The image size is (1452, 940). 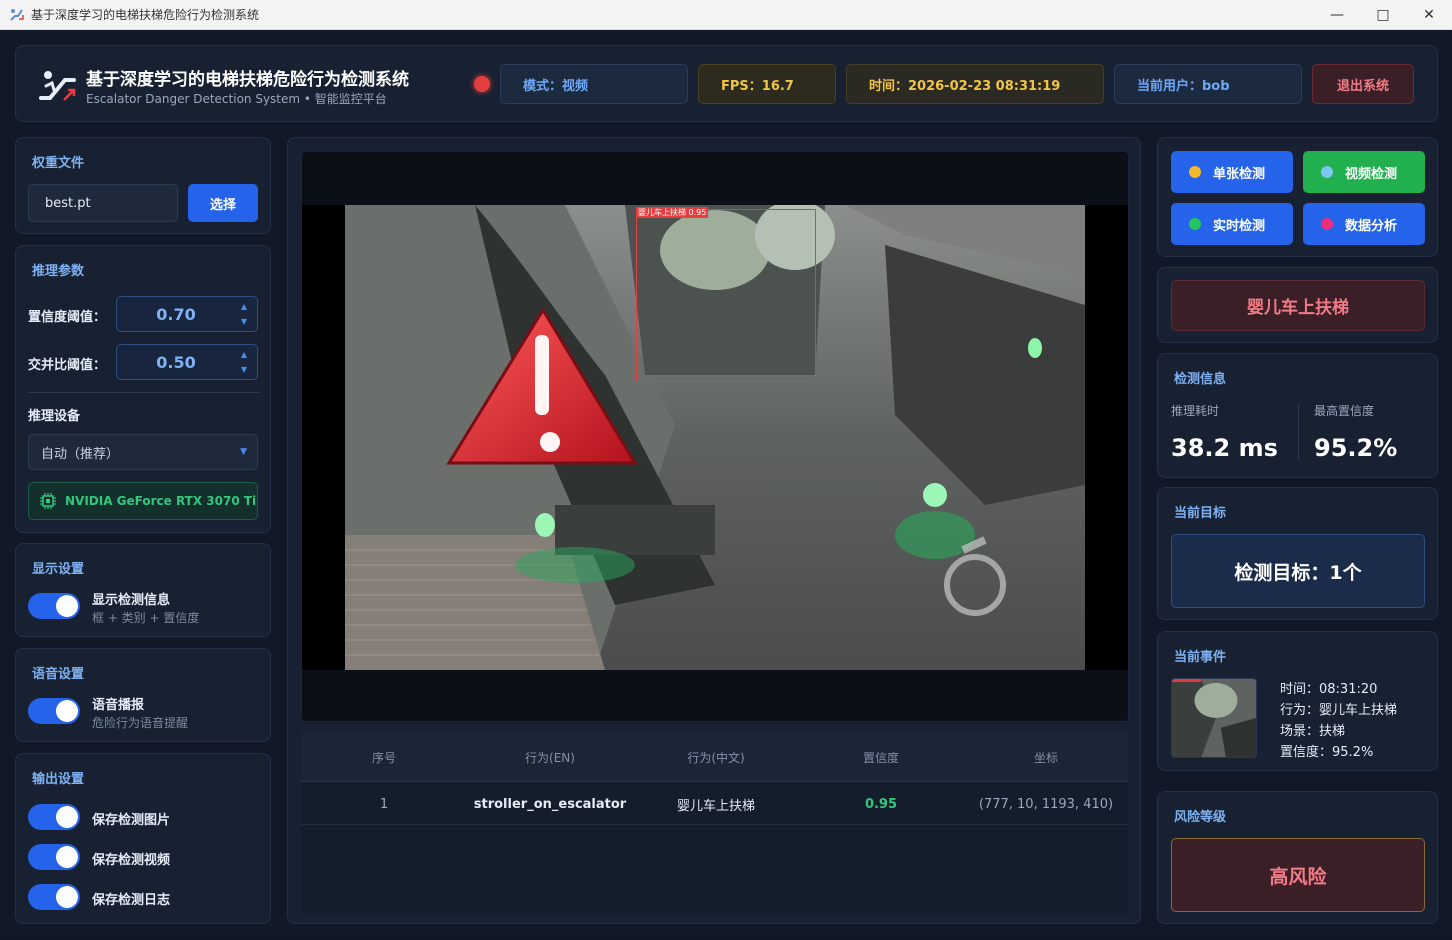 I want to click on show-detection-label: 显示检测信息, so click(x=131, y=600).